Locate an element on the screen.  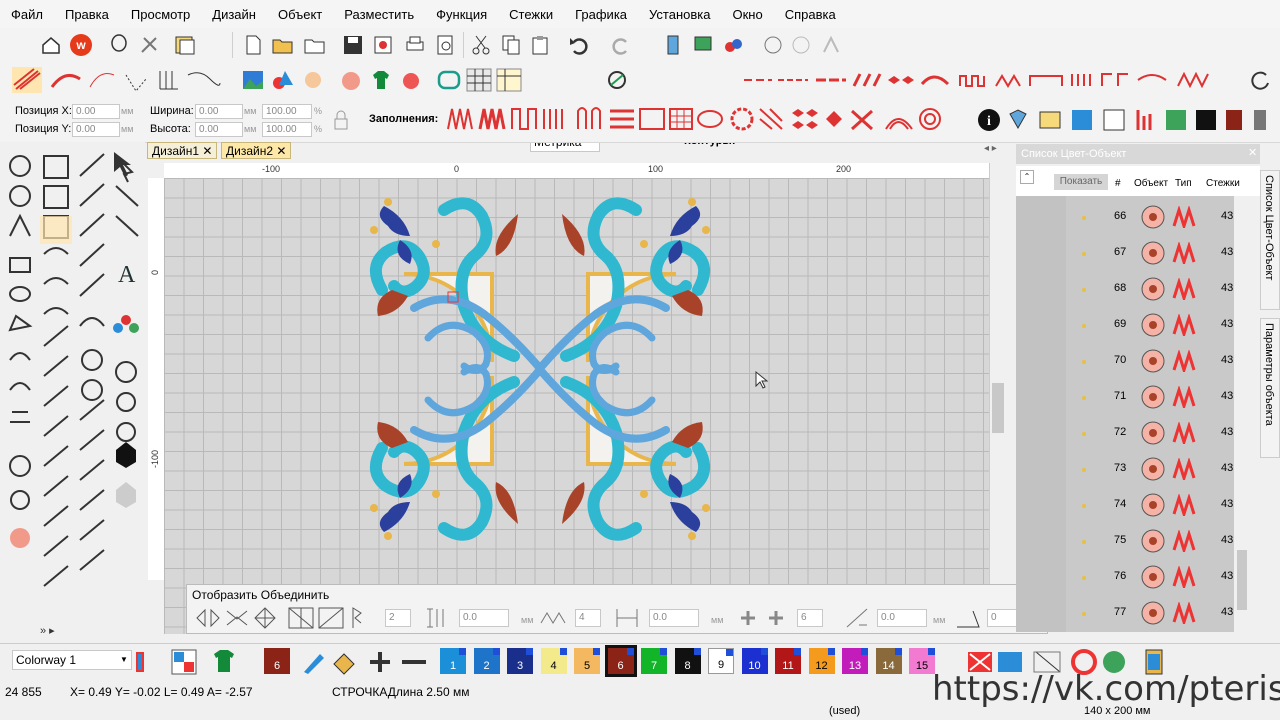
table-row: 75 43 is located at coordinates (1125, 542).